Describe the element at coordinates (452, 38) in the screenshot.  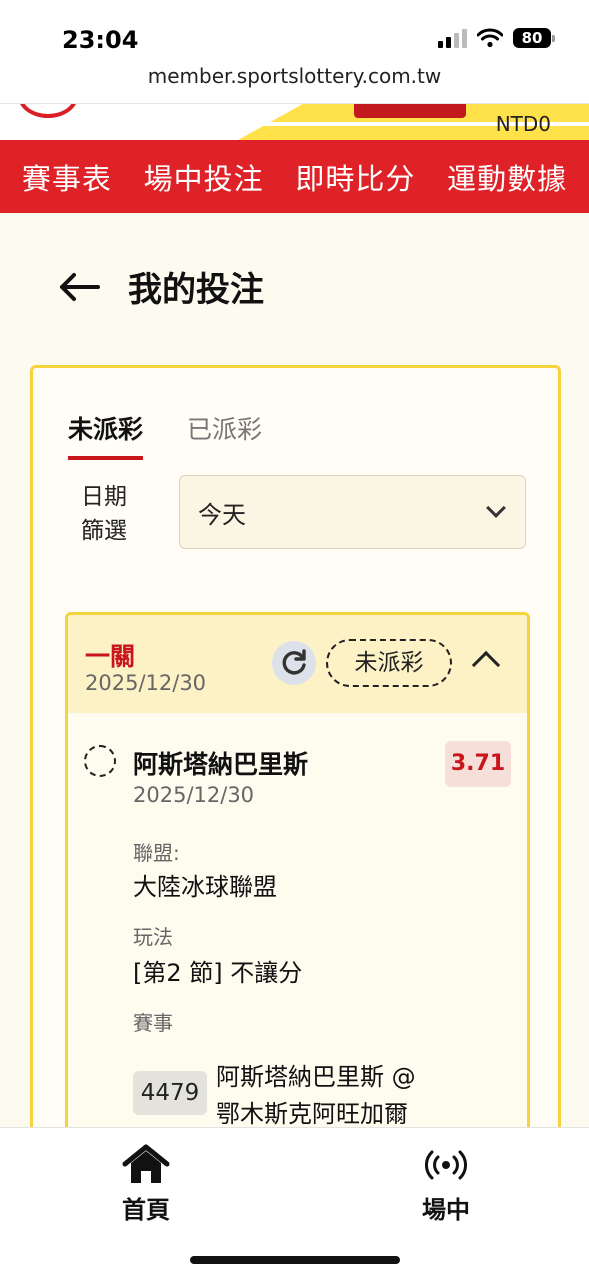
I see `signal-icon` at that location.